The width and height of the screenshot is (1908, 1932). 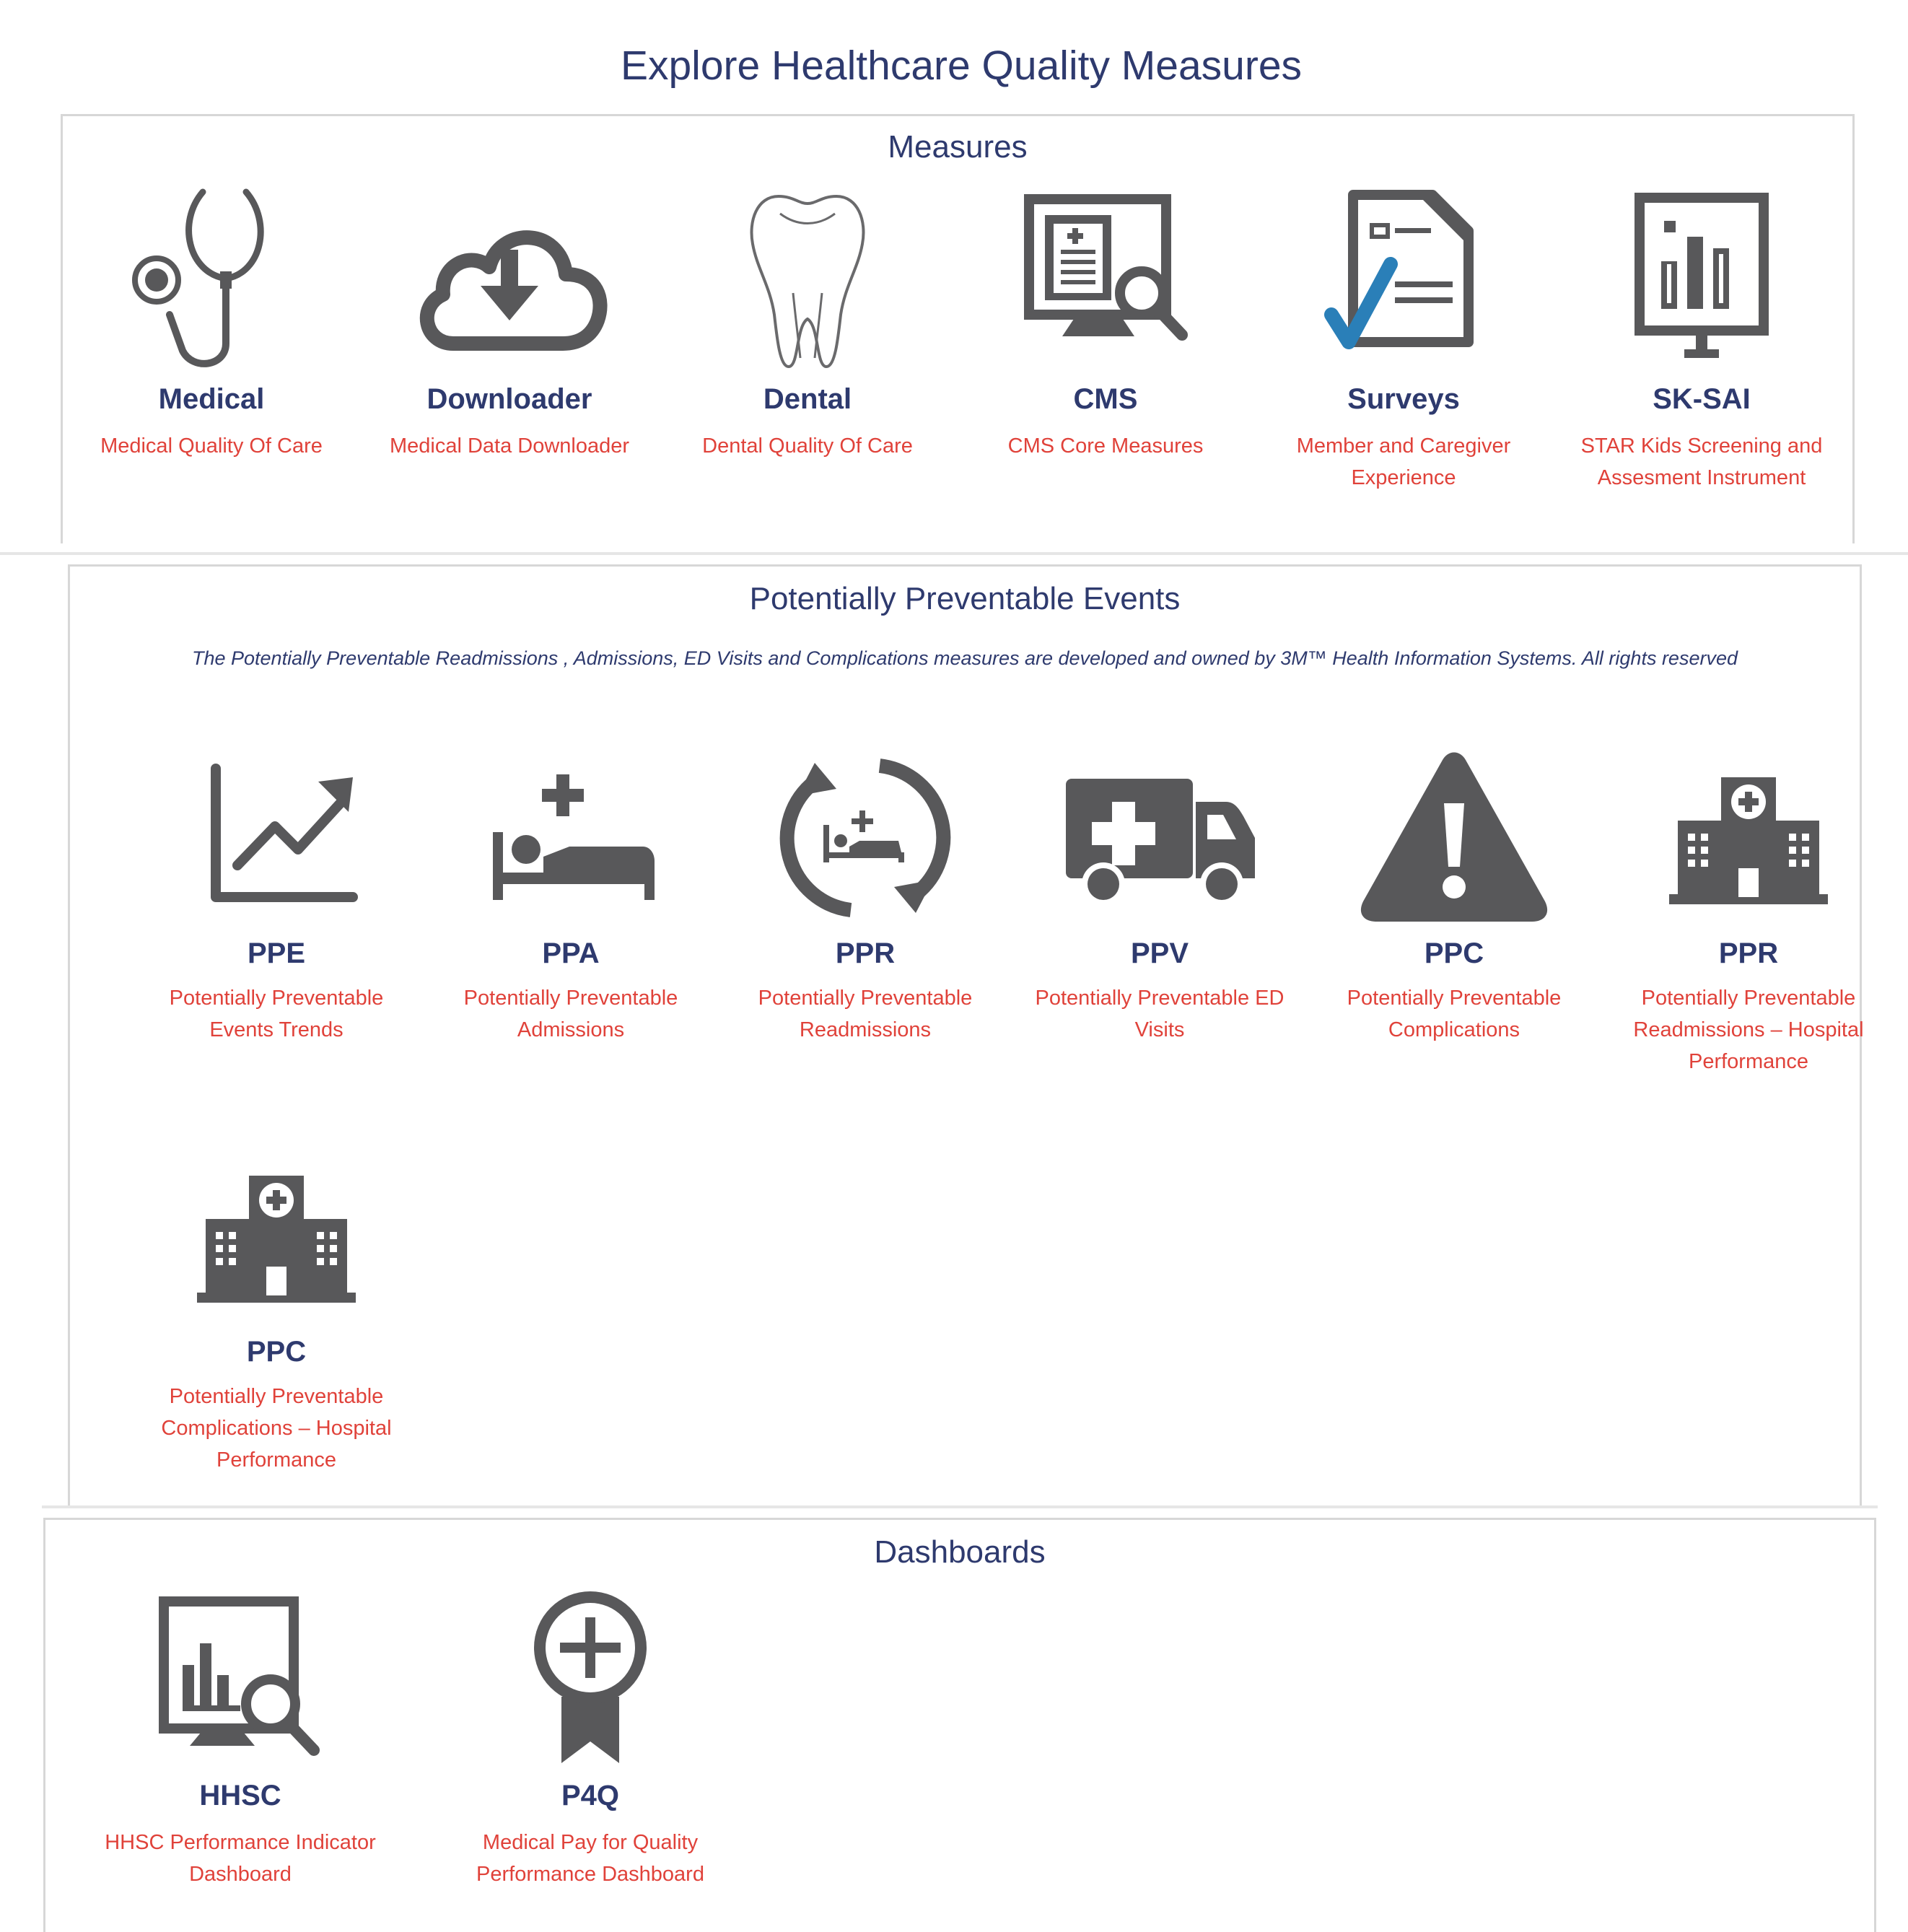 I want to click on ambulance-icon, so click(x=1160, y=839).